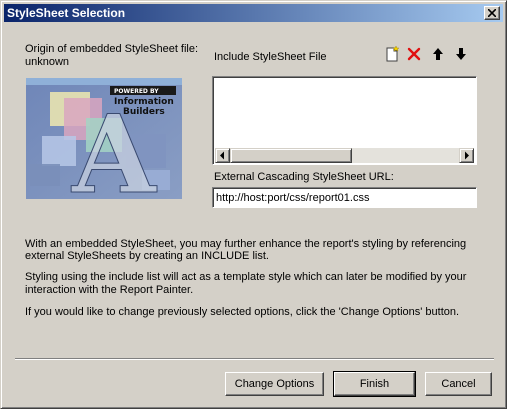 The width and height of the screenshot is (507, 409). I want to click on origin-value: unknown, so click(47, 62).